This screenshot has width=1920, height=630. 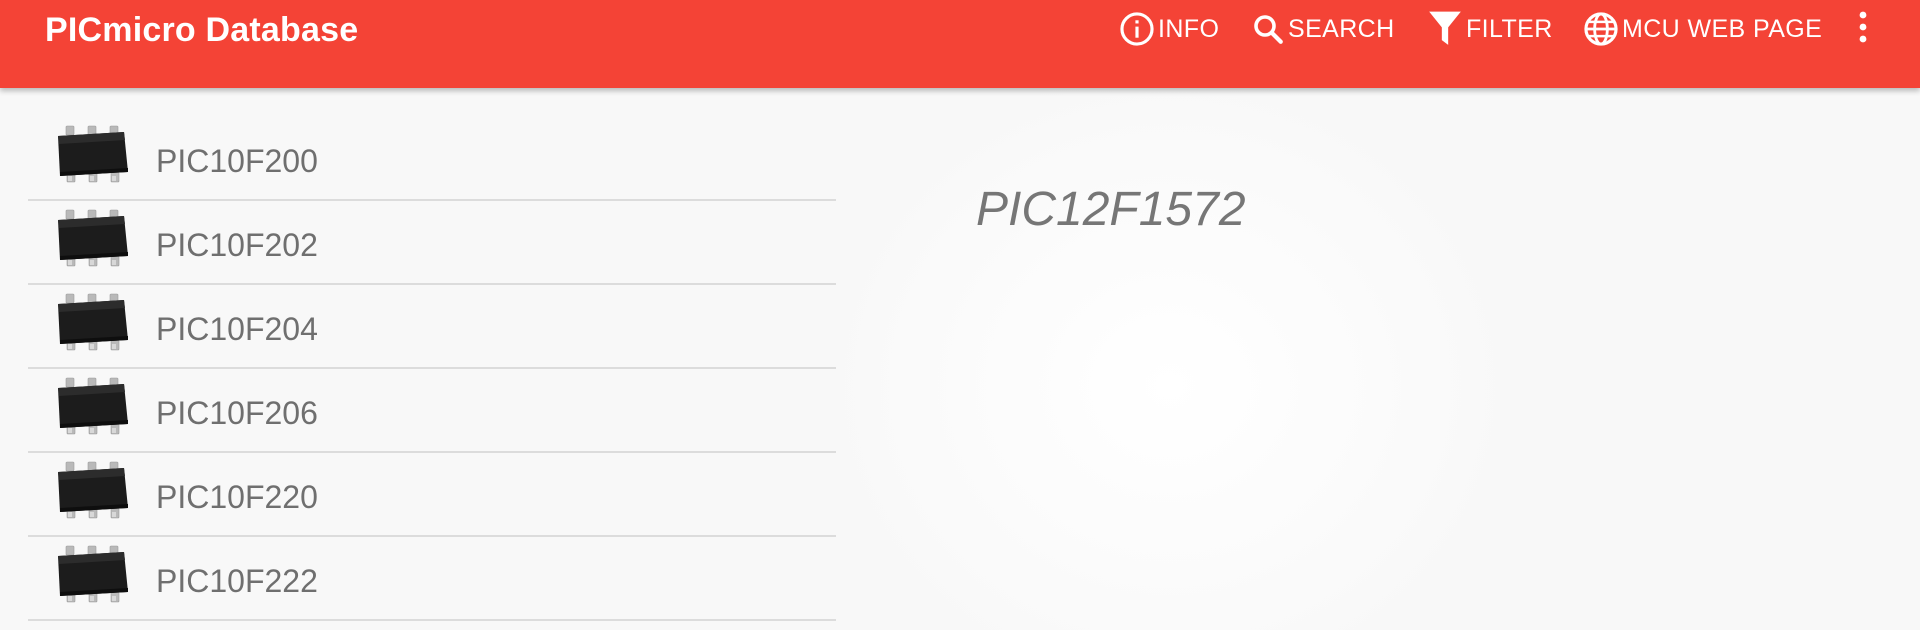 I want to click on search-button: SEARCH, so click(x=1322, y=29).